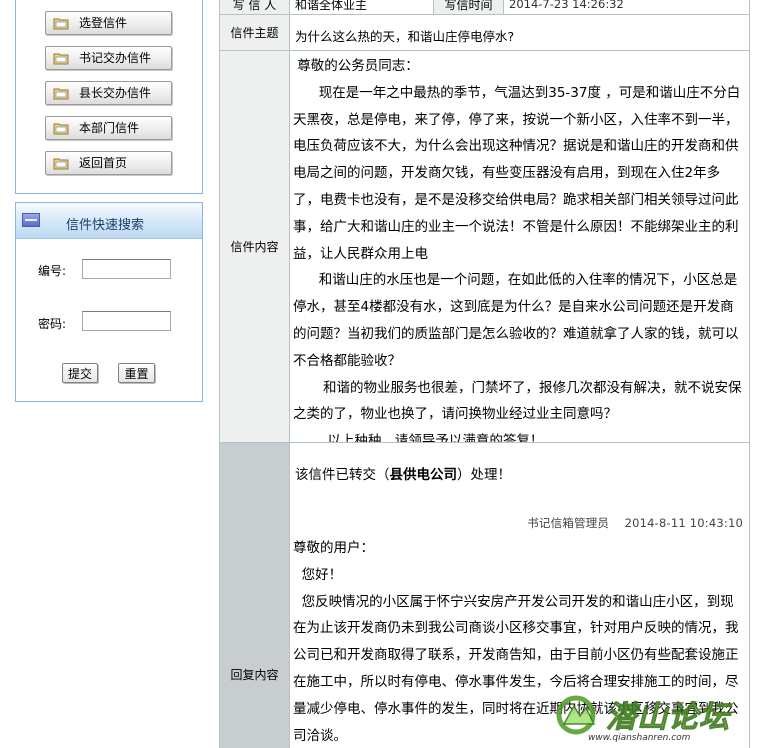 This screenshot has width=757, height=748. What do you see at coordinates (115, 93) in the screenshot?
I see `nav-item-label: 县长交办信件` at bounding box center [115, 93].